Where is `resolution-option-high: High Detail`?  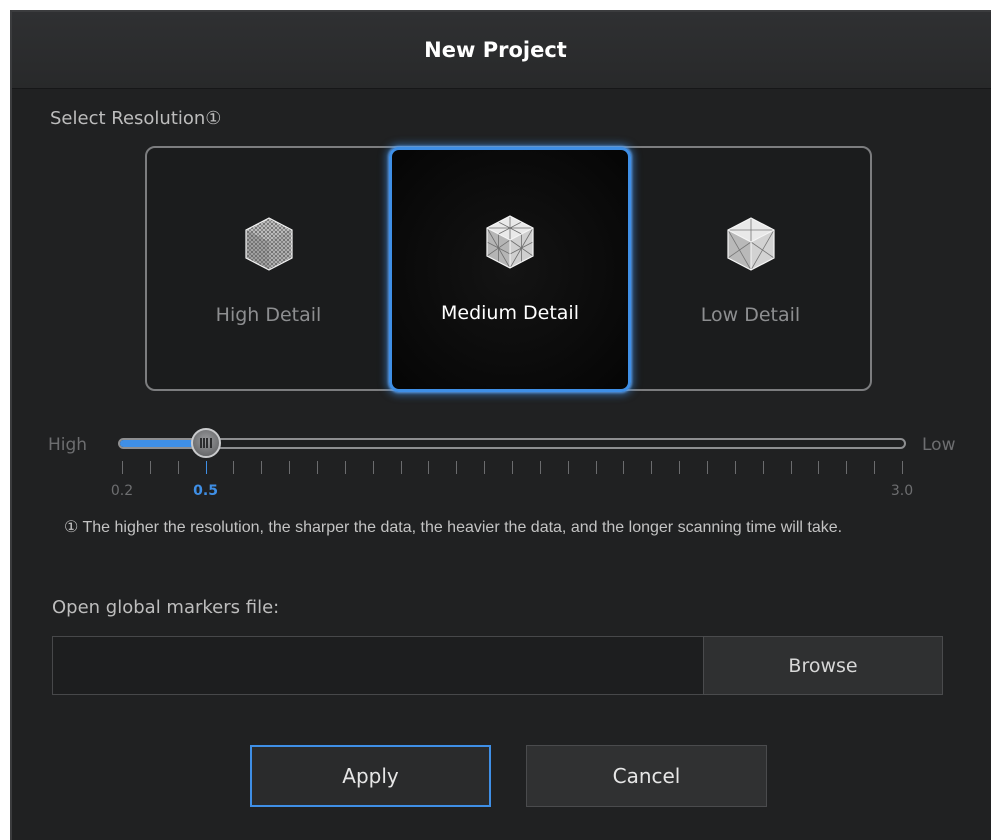 resolution-option-high: High Detail is located at coordinates (268, 268).